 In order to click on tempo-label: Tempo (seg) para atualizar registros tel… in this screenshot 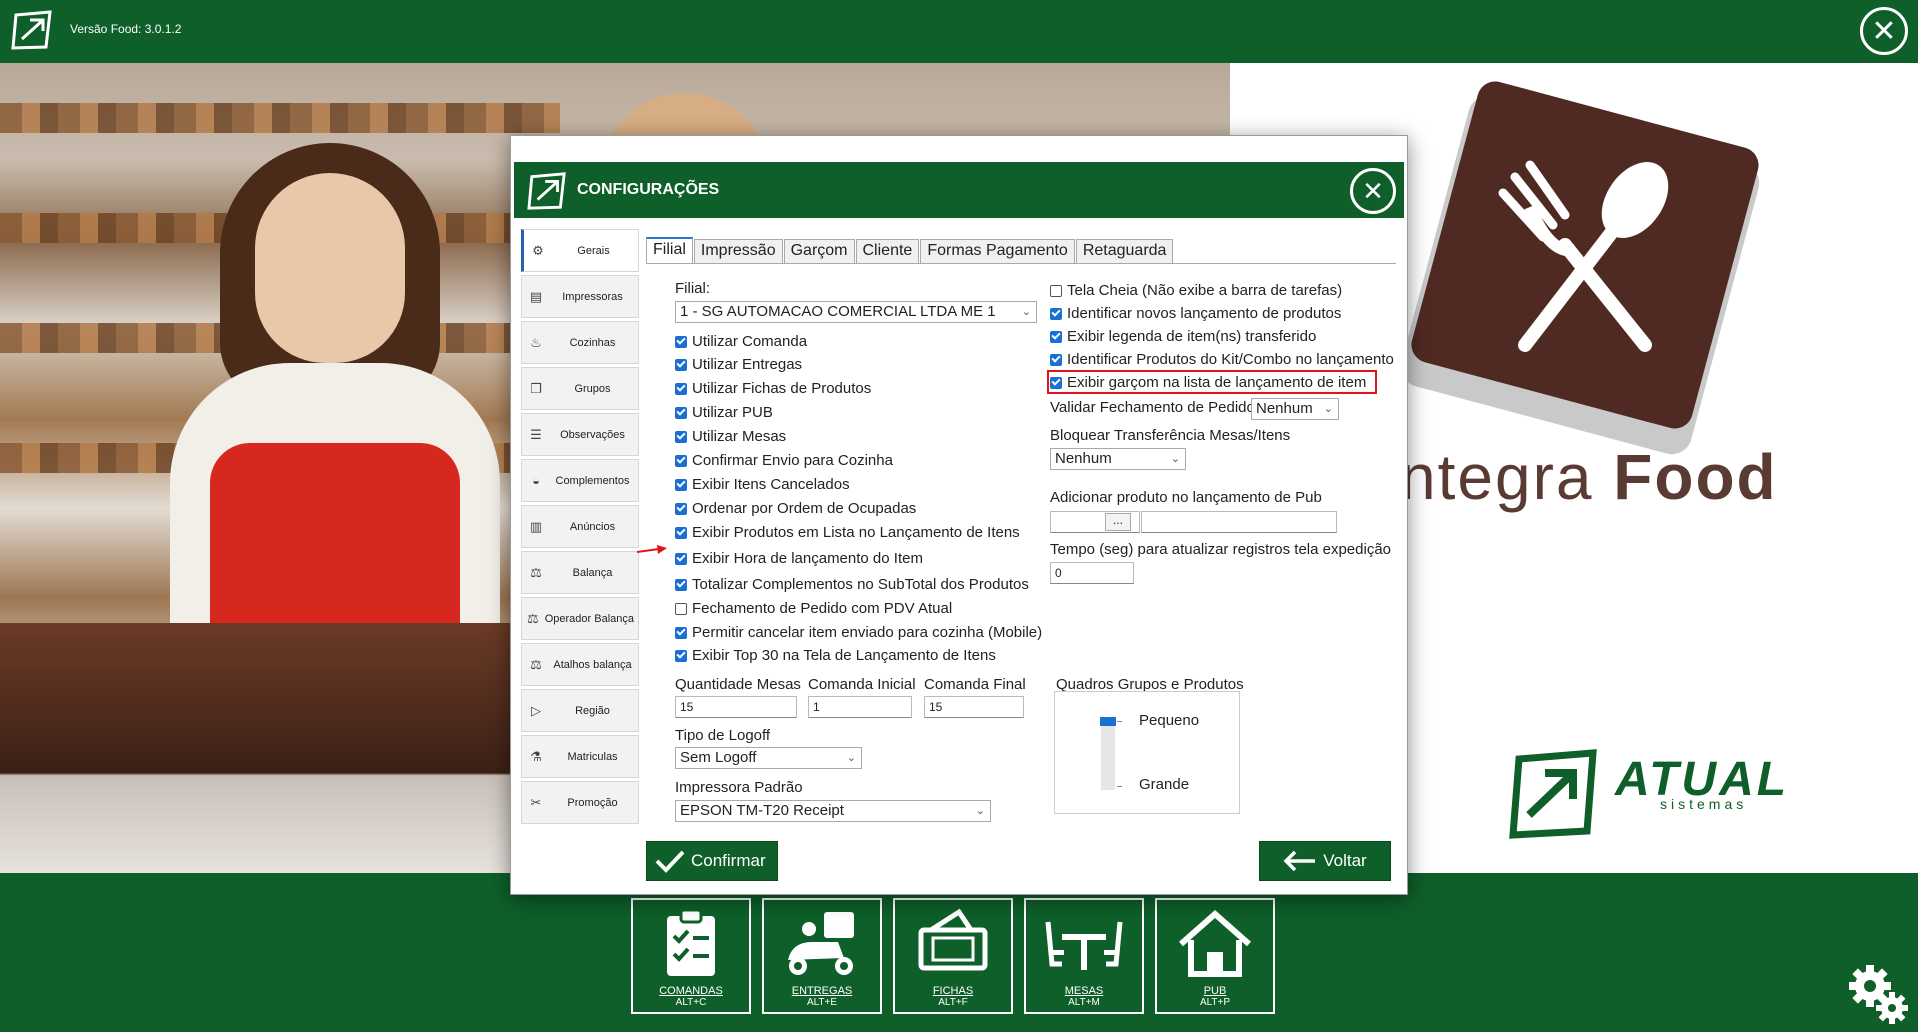, I will do `click(1221, 549)`.